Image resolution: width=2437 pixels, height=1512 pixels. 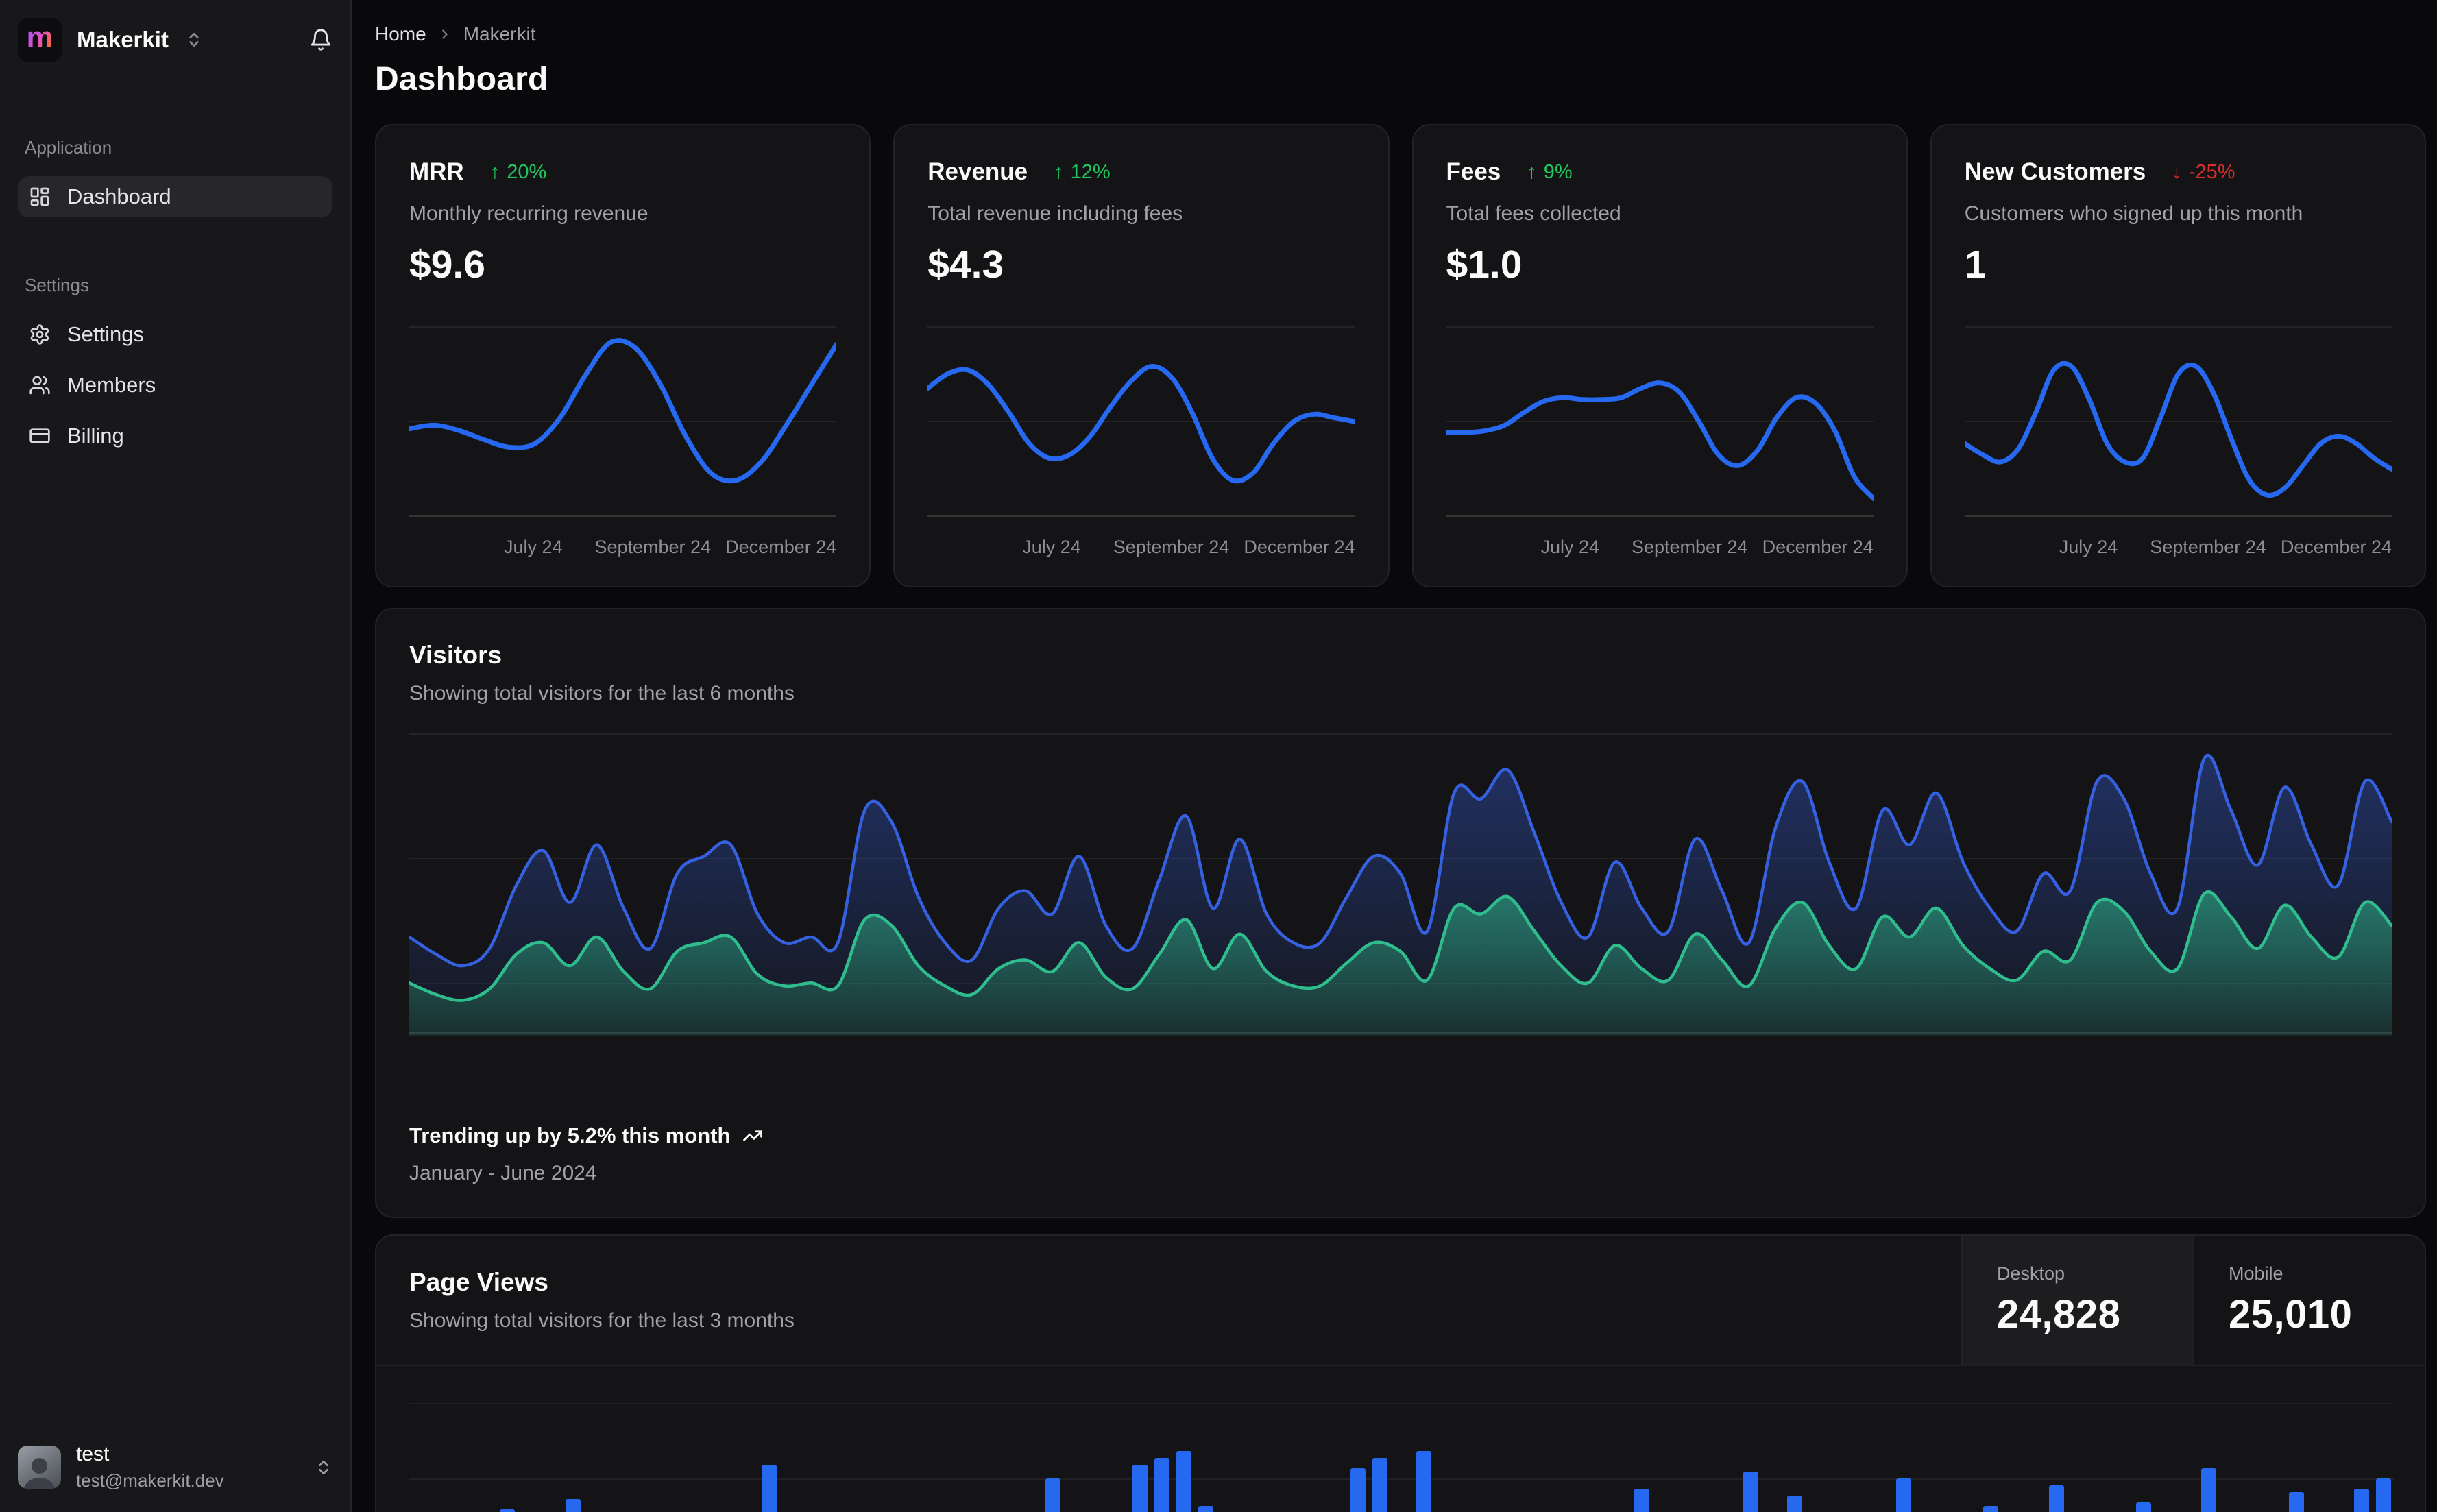 What do you see at coordinates (503, 1173) in the screenshot?
I see `visitors-date-range: January - June 2024` at bounding box center [503, 1173].